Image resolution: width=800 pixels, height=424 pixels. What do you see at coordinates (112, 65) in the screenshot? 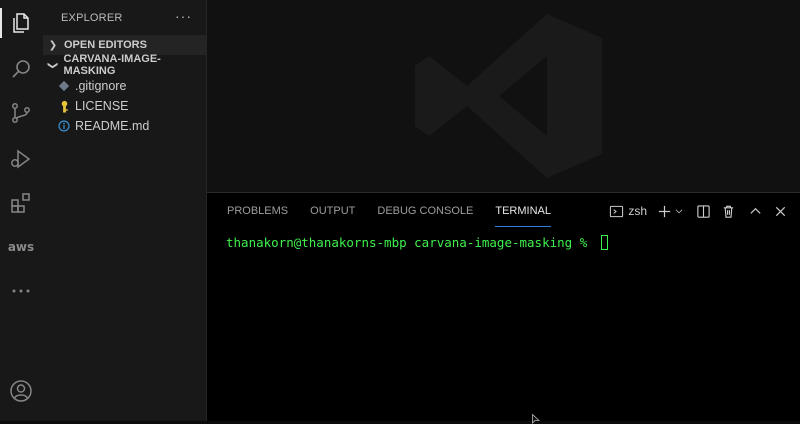
I see `project-folder-label: CARVANA-IMAGE-MASKING` at bounding box center [112, 65].